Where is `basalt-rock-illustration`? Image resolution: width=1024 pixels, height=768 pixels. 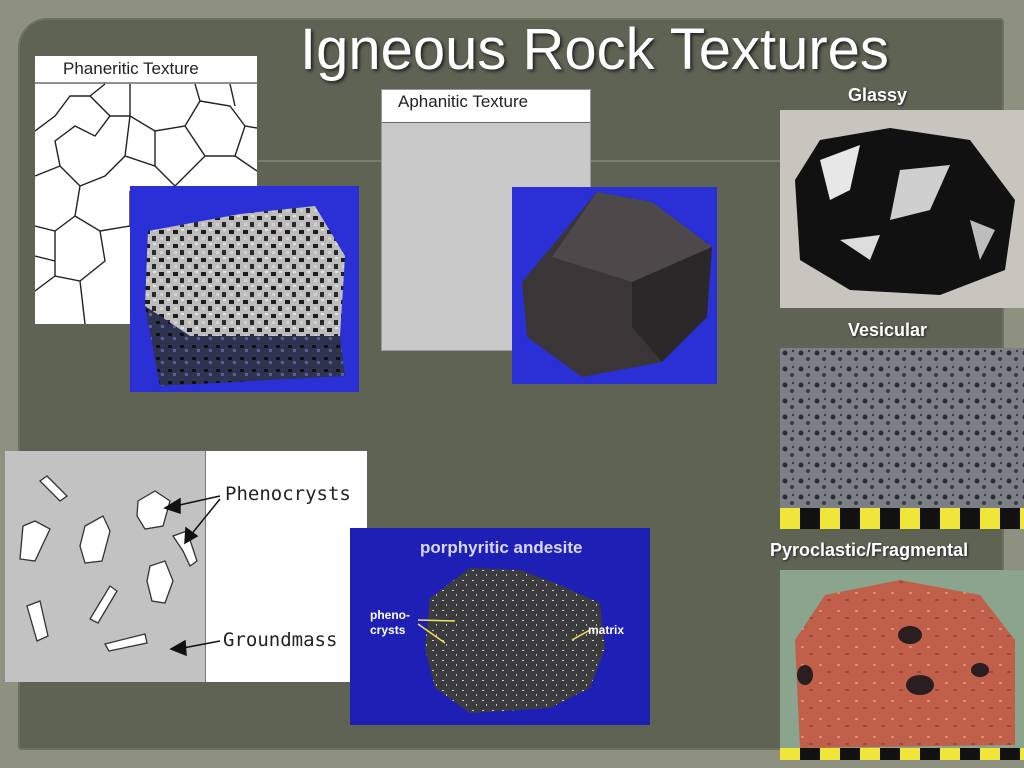 basalt-rock-illustration is located at coordinates (617, 284).